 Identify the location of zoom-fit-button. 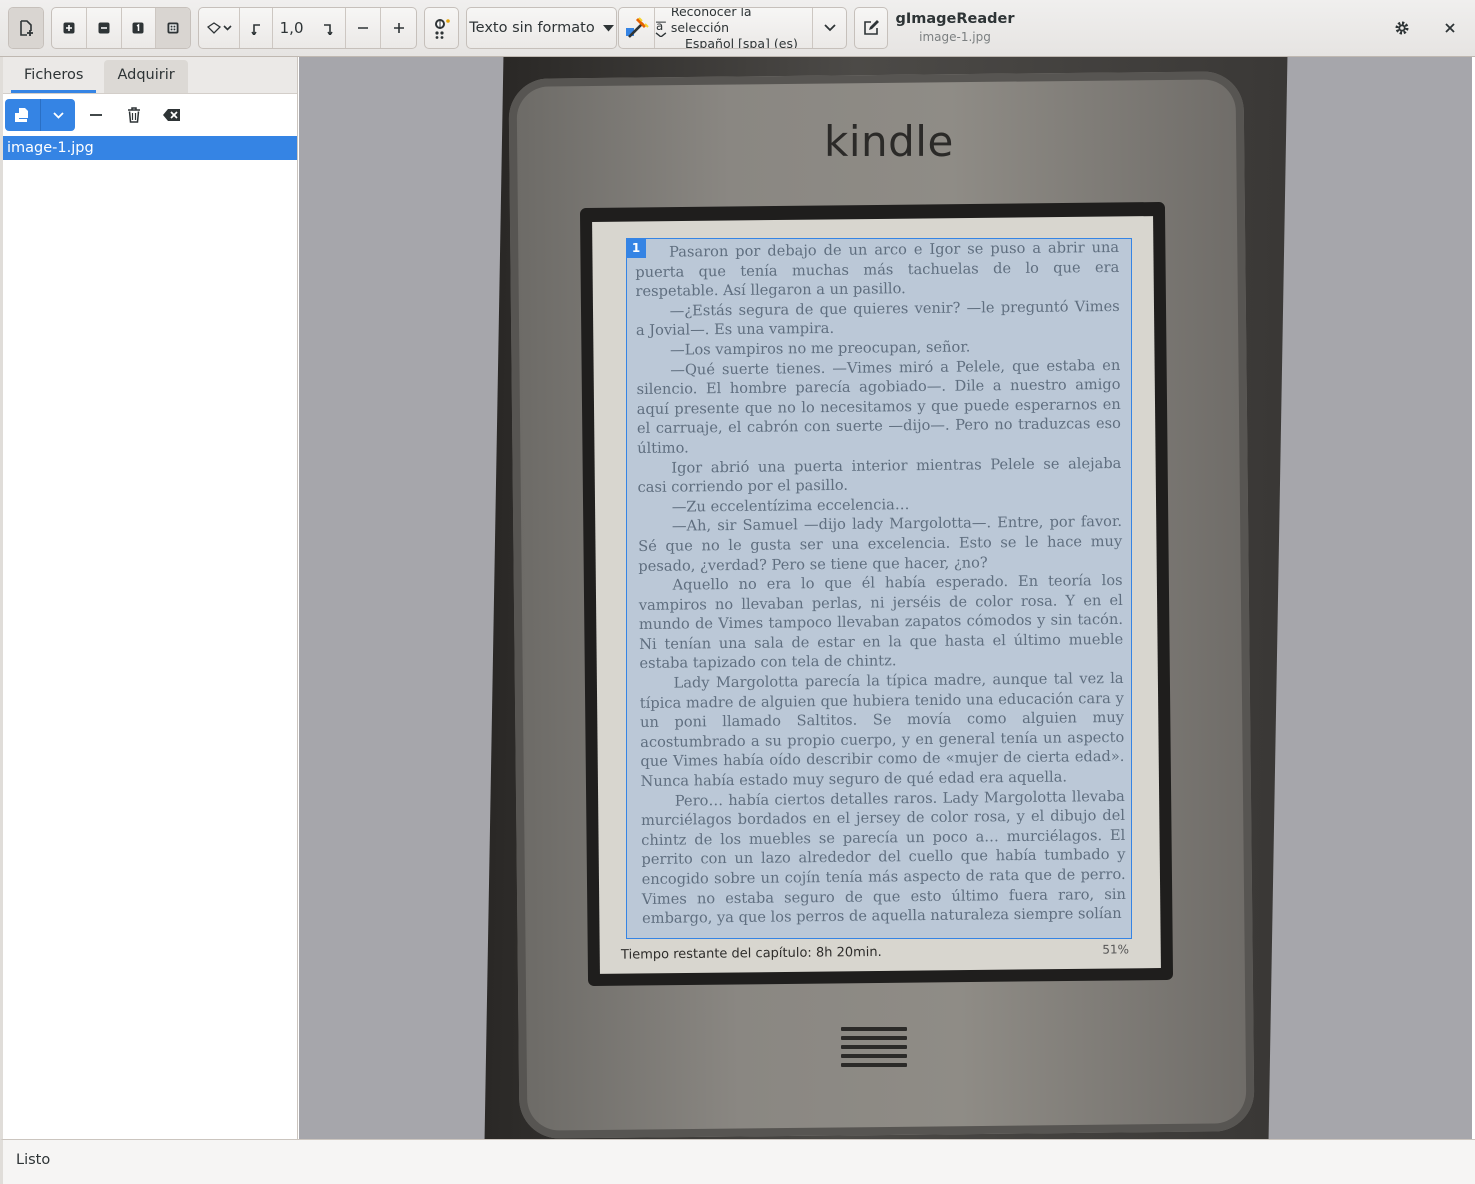
(173, 28).